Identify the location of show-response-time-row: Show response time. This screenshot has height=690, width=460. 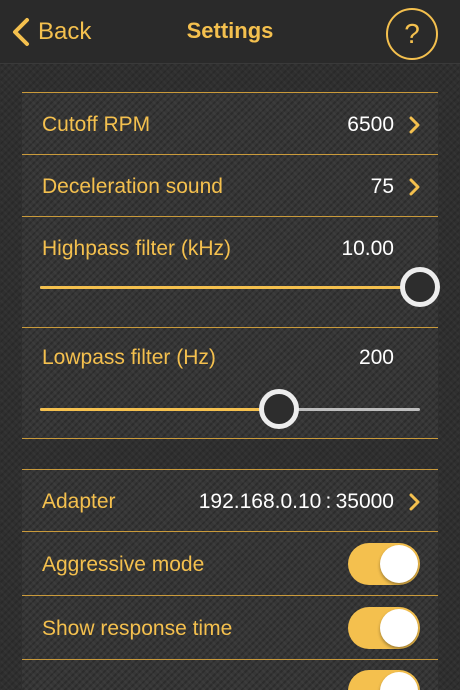
(230, 628).